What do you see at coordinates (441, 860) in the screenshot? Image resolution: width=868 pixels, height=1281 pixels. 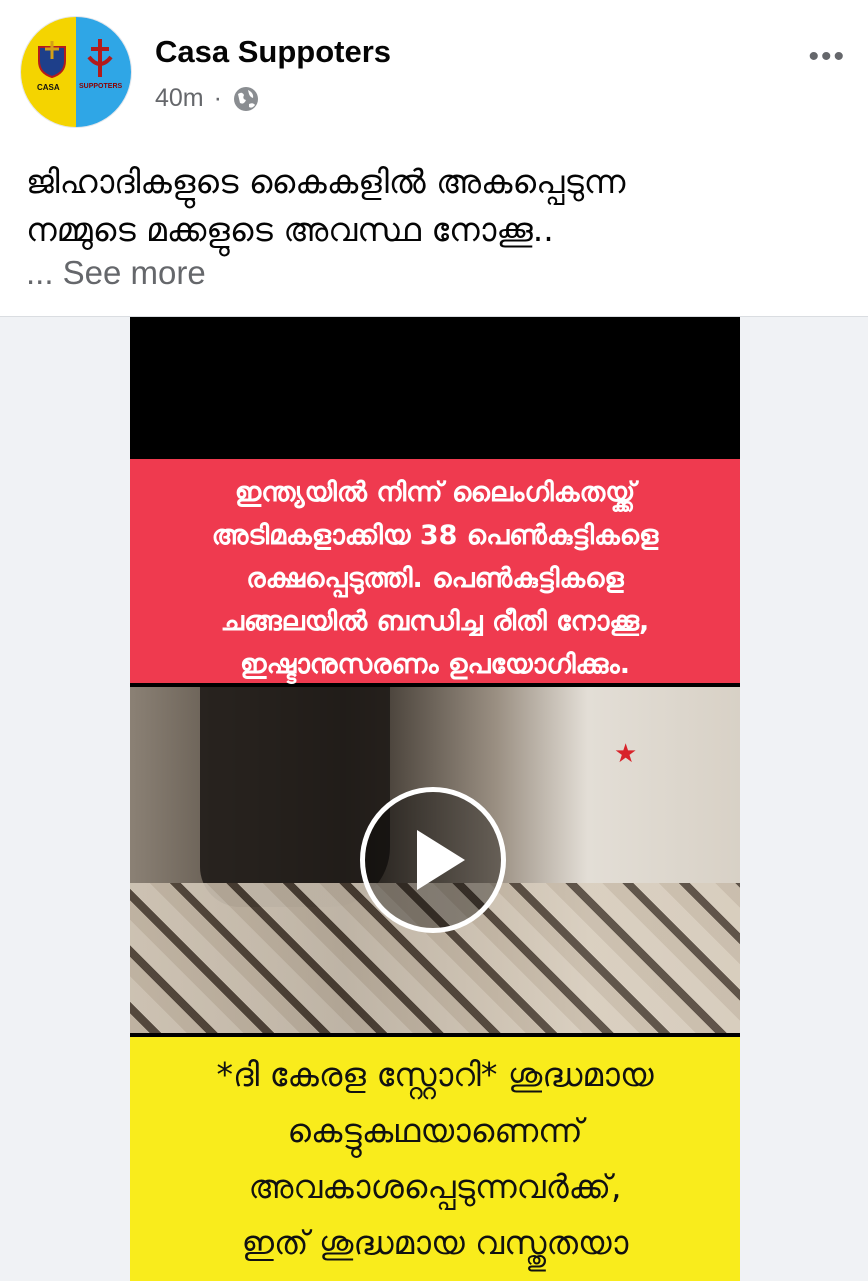 I see `play-icon` at bounding box center [441, 860].